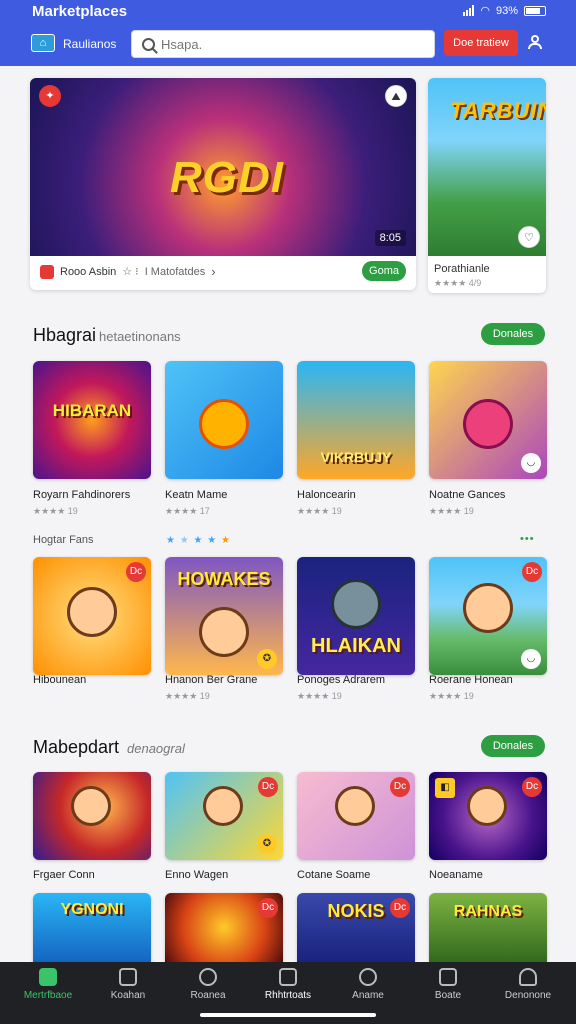 Image resolution: width=576 pixels, height=1024 pixels. What do you see at coordinates (50, 96) in the screenshot?
I see `fire-icon: ✦` at bounding box center [50, 96].